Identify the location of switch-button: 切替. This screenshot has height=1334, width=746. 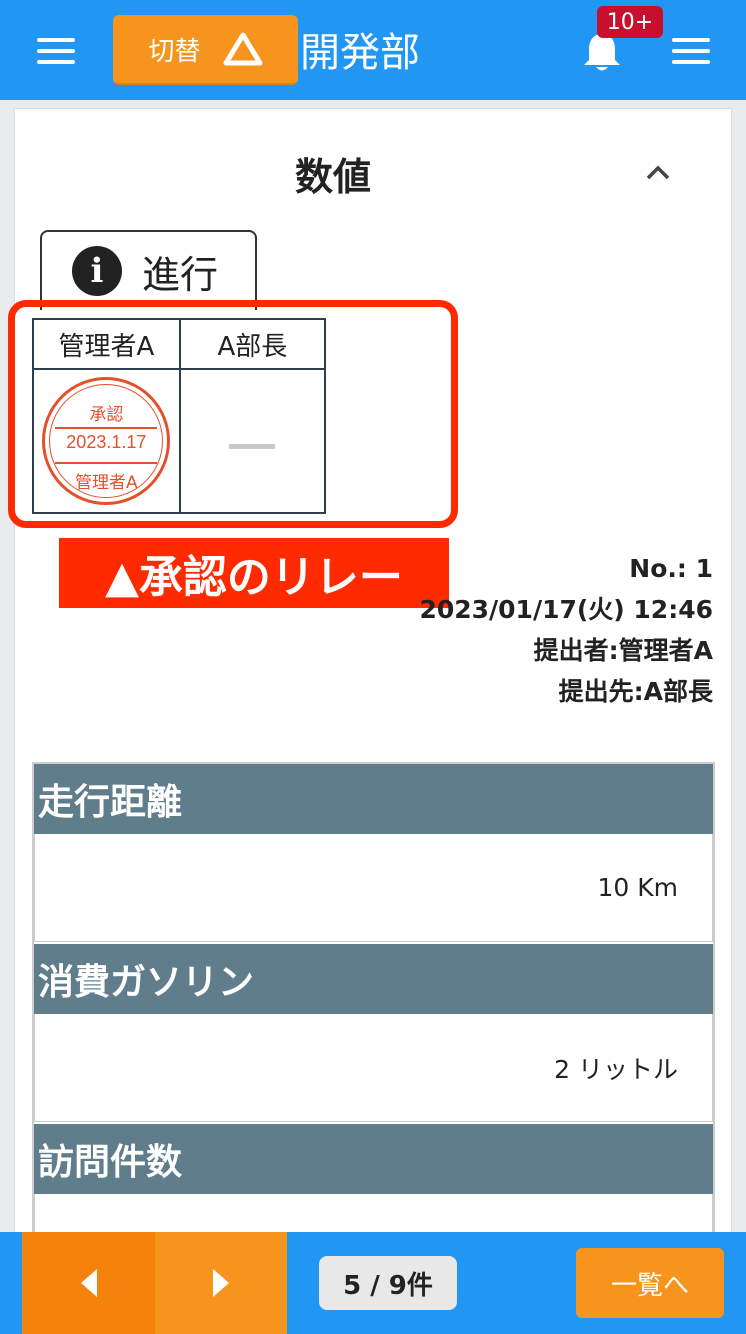
(205, 50).